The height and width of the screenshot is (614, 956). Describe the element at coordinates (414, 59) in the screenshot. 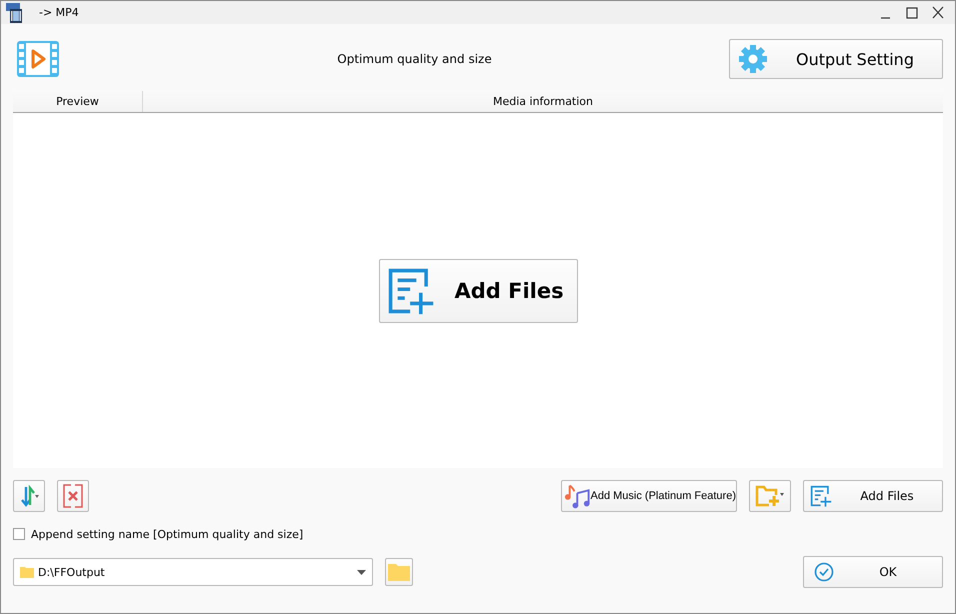

I see `profile-name: Optimum quality and size` at that location.